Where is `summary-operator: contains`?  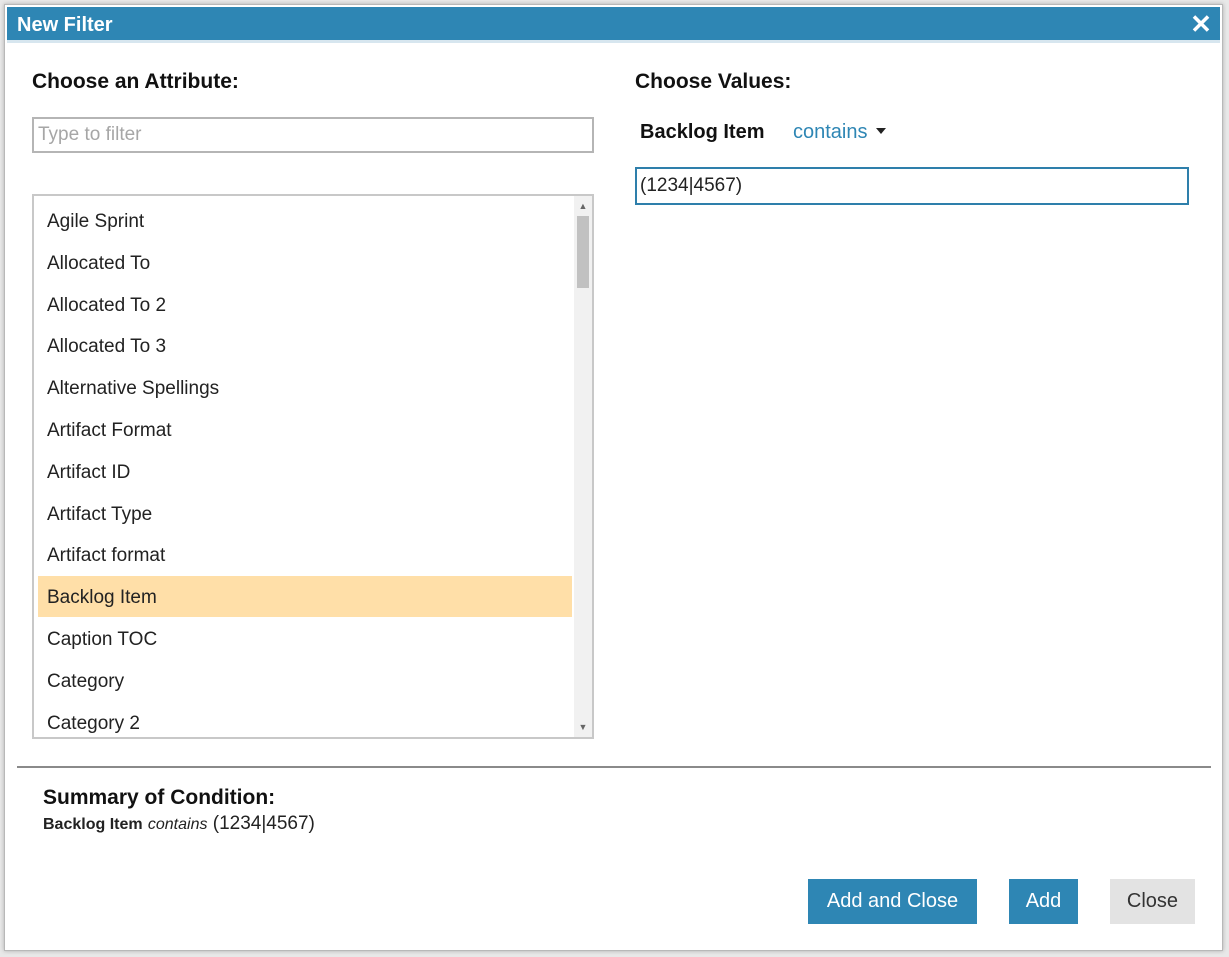 summary-operator: contains is located at coordinates (177, 824).